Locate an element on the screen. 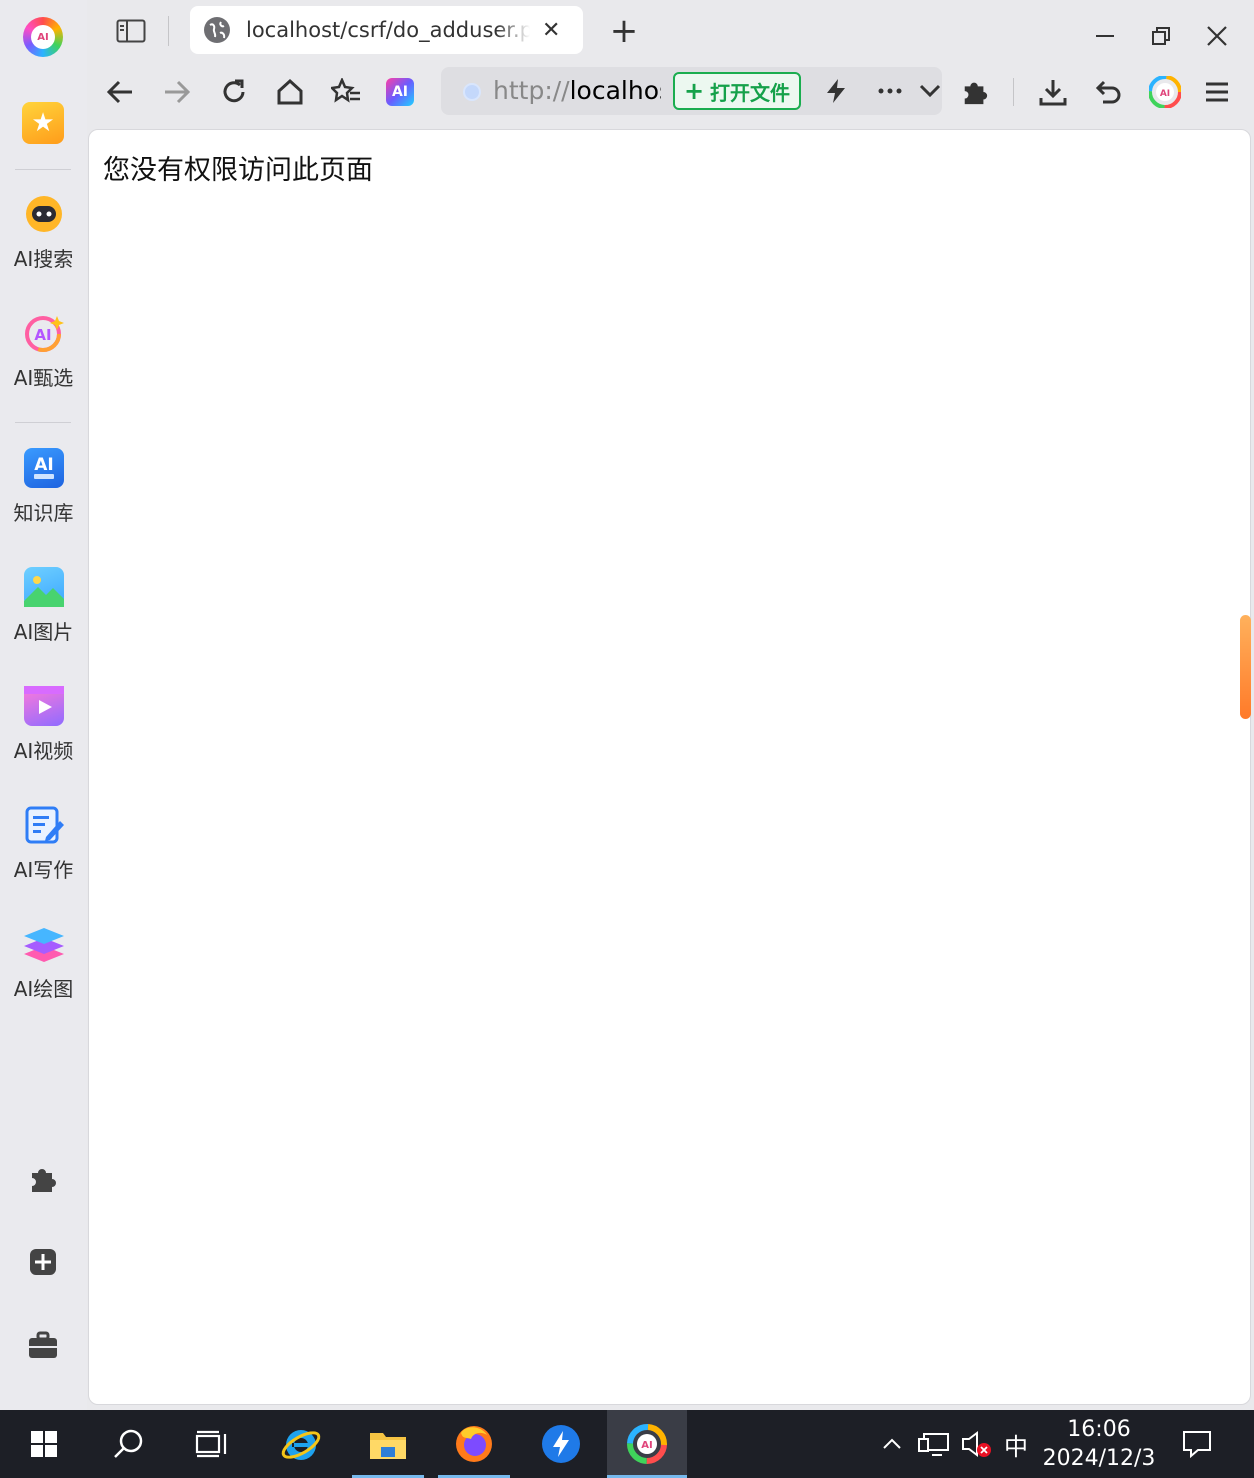 Image resolution: width=1254 pixels, height=1478 pixels. plus-grid-icon is located at coordinates (43, 1262).